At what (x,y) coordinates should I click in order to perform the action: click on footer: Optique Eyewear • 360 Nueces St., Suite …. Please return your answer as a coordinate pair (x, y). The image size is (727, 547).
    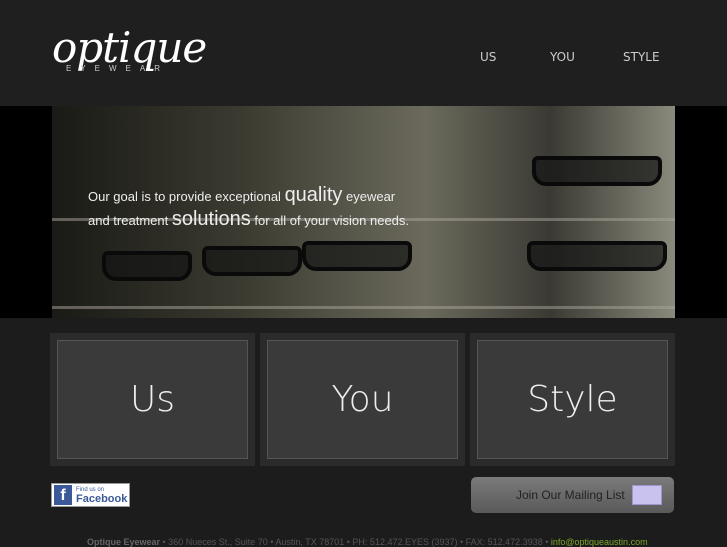
    Looking at the image, I should click on (367, 542).